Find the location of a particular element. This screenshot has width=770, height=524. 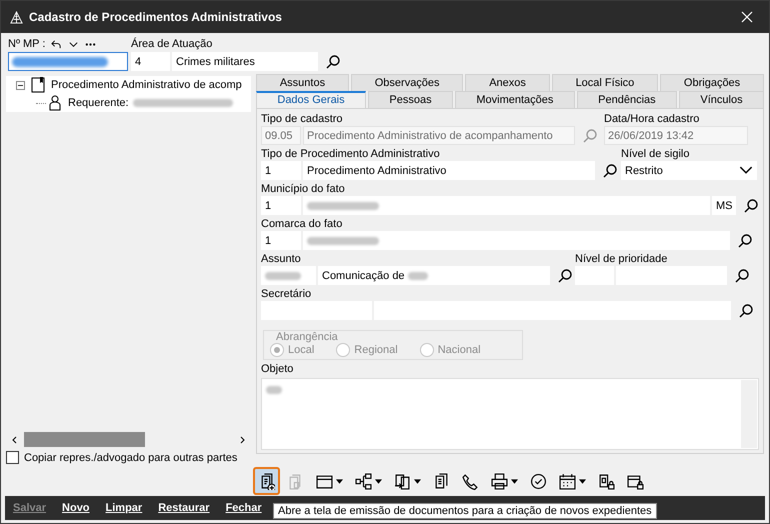

field-label: Município do fato is located at coordinates (303, 189).